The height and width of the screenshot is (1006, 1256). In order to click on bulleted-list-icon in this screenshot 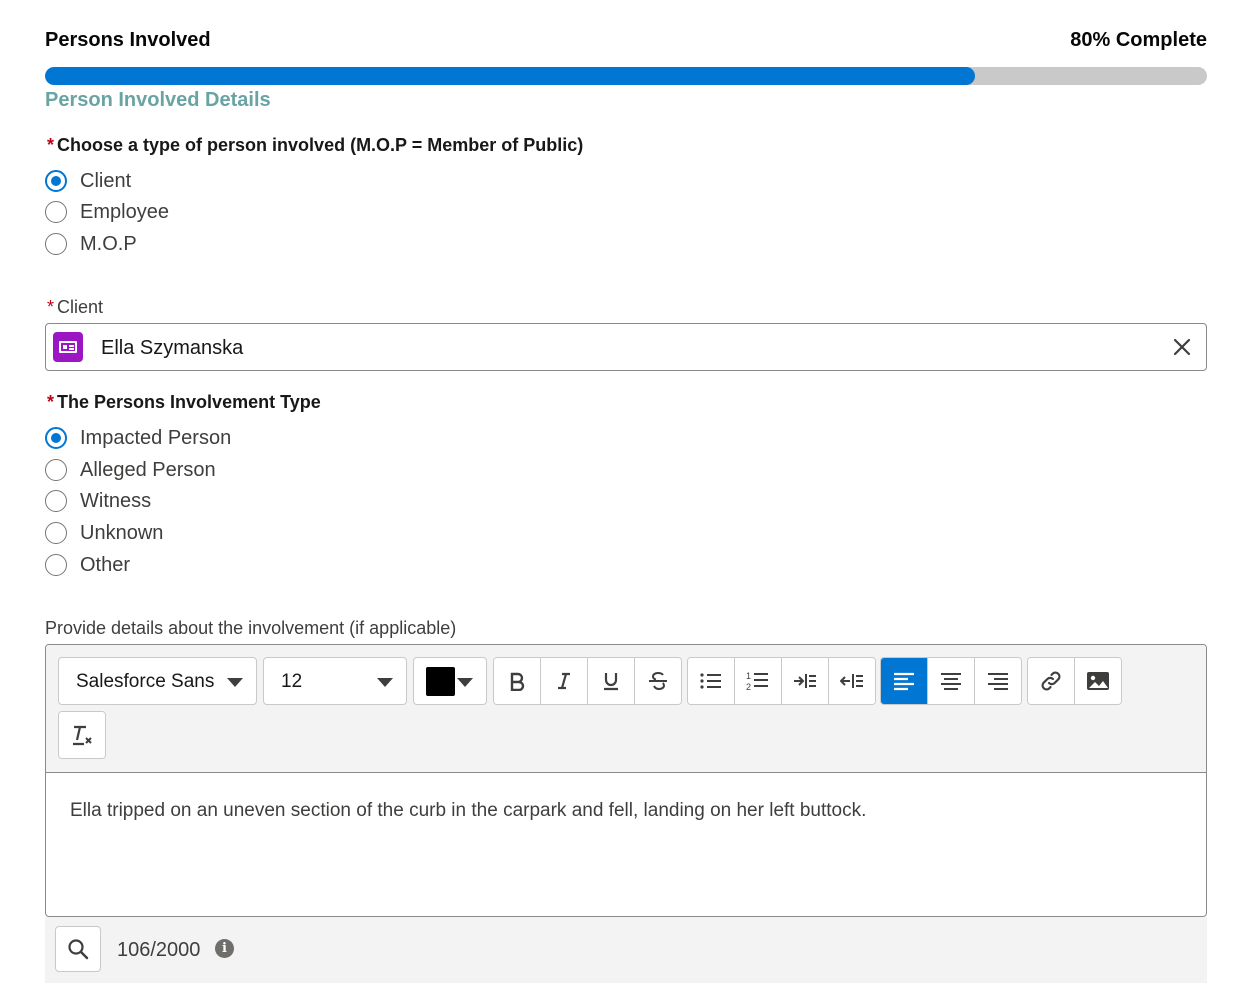, I will do `click(710, 681)`.